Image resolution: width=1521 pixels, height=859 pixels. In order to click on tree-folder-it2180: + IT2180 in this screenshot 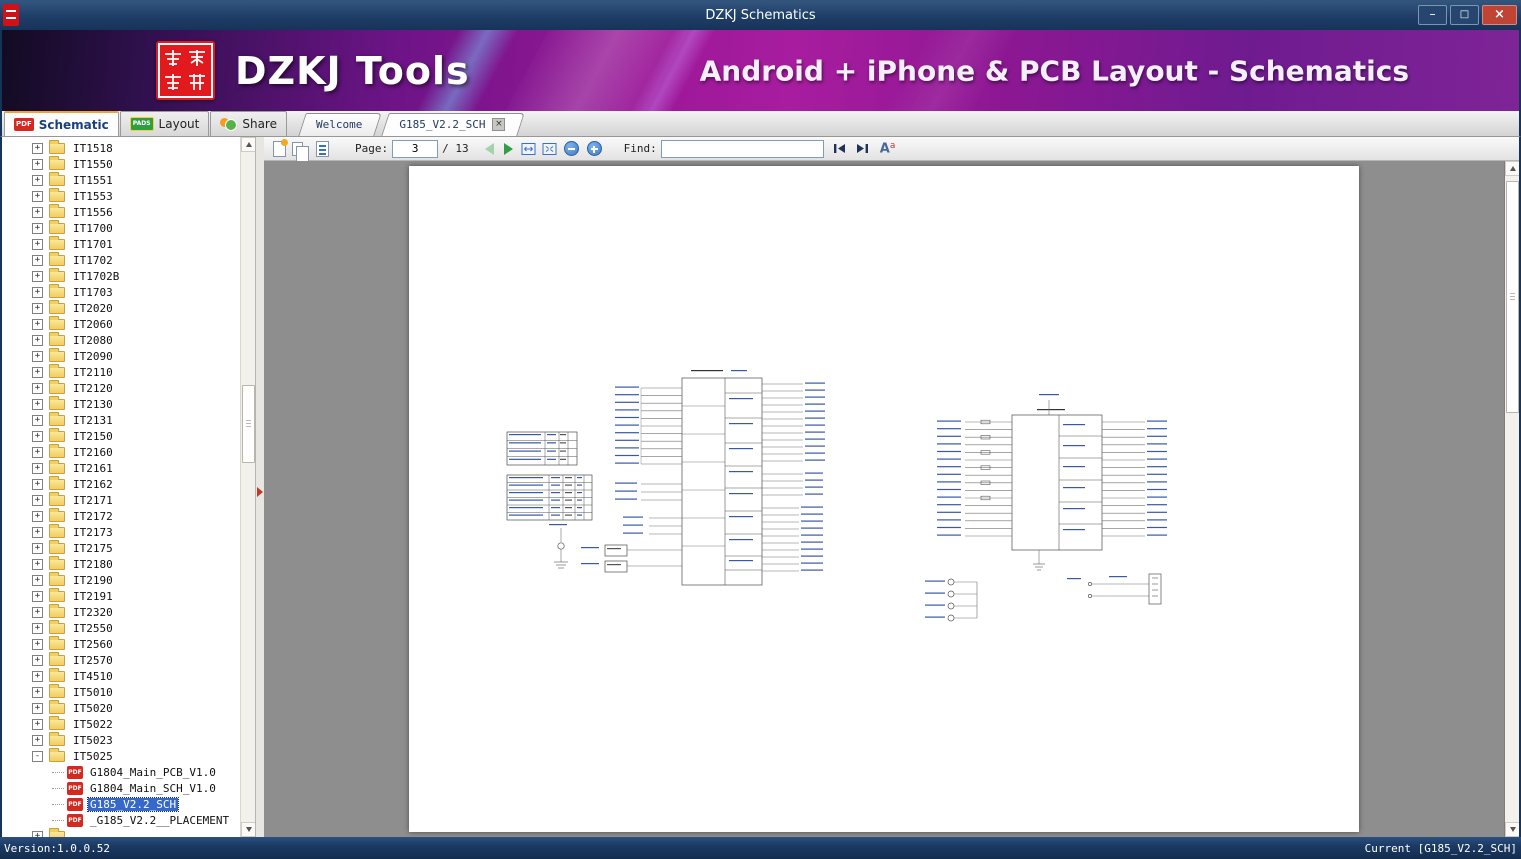, I will do `click(121, 563)`.